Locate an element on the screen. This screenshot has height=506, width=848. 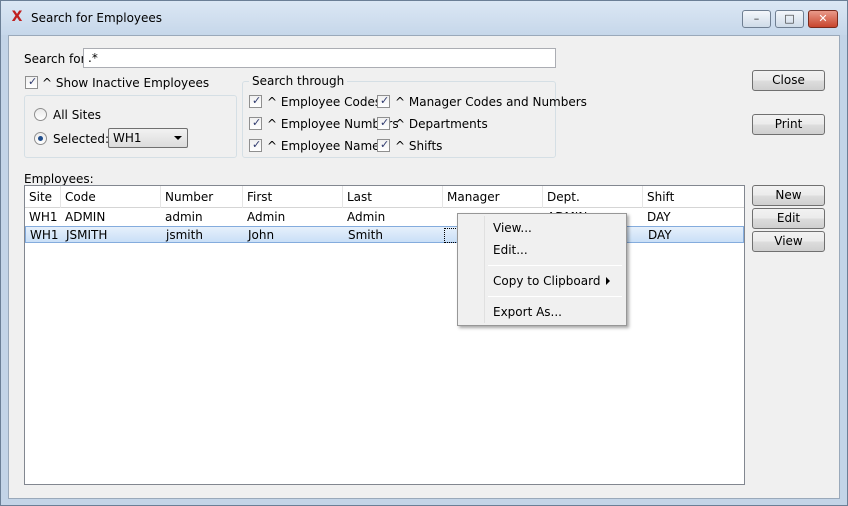
close-window-button: ✕ is located at coordinates (823, 19).